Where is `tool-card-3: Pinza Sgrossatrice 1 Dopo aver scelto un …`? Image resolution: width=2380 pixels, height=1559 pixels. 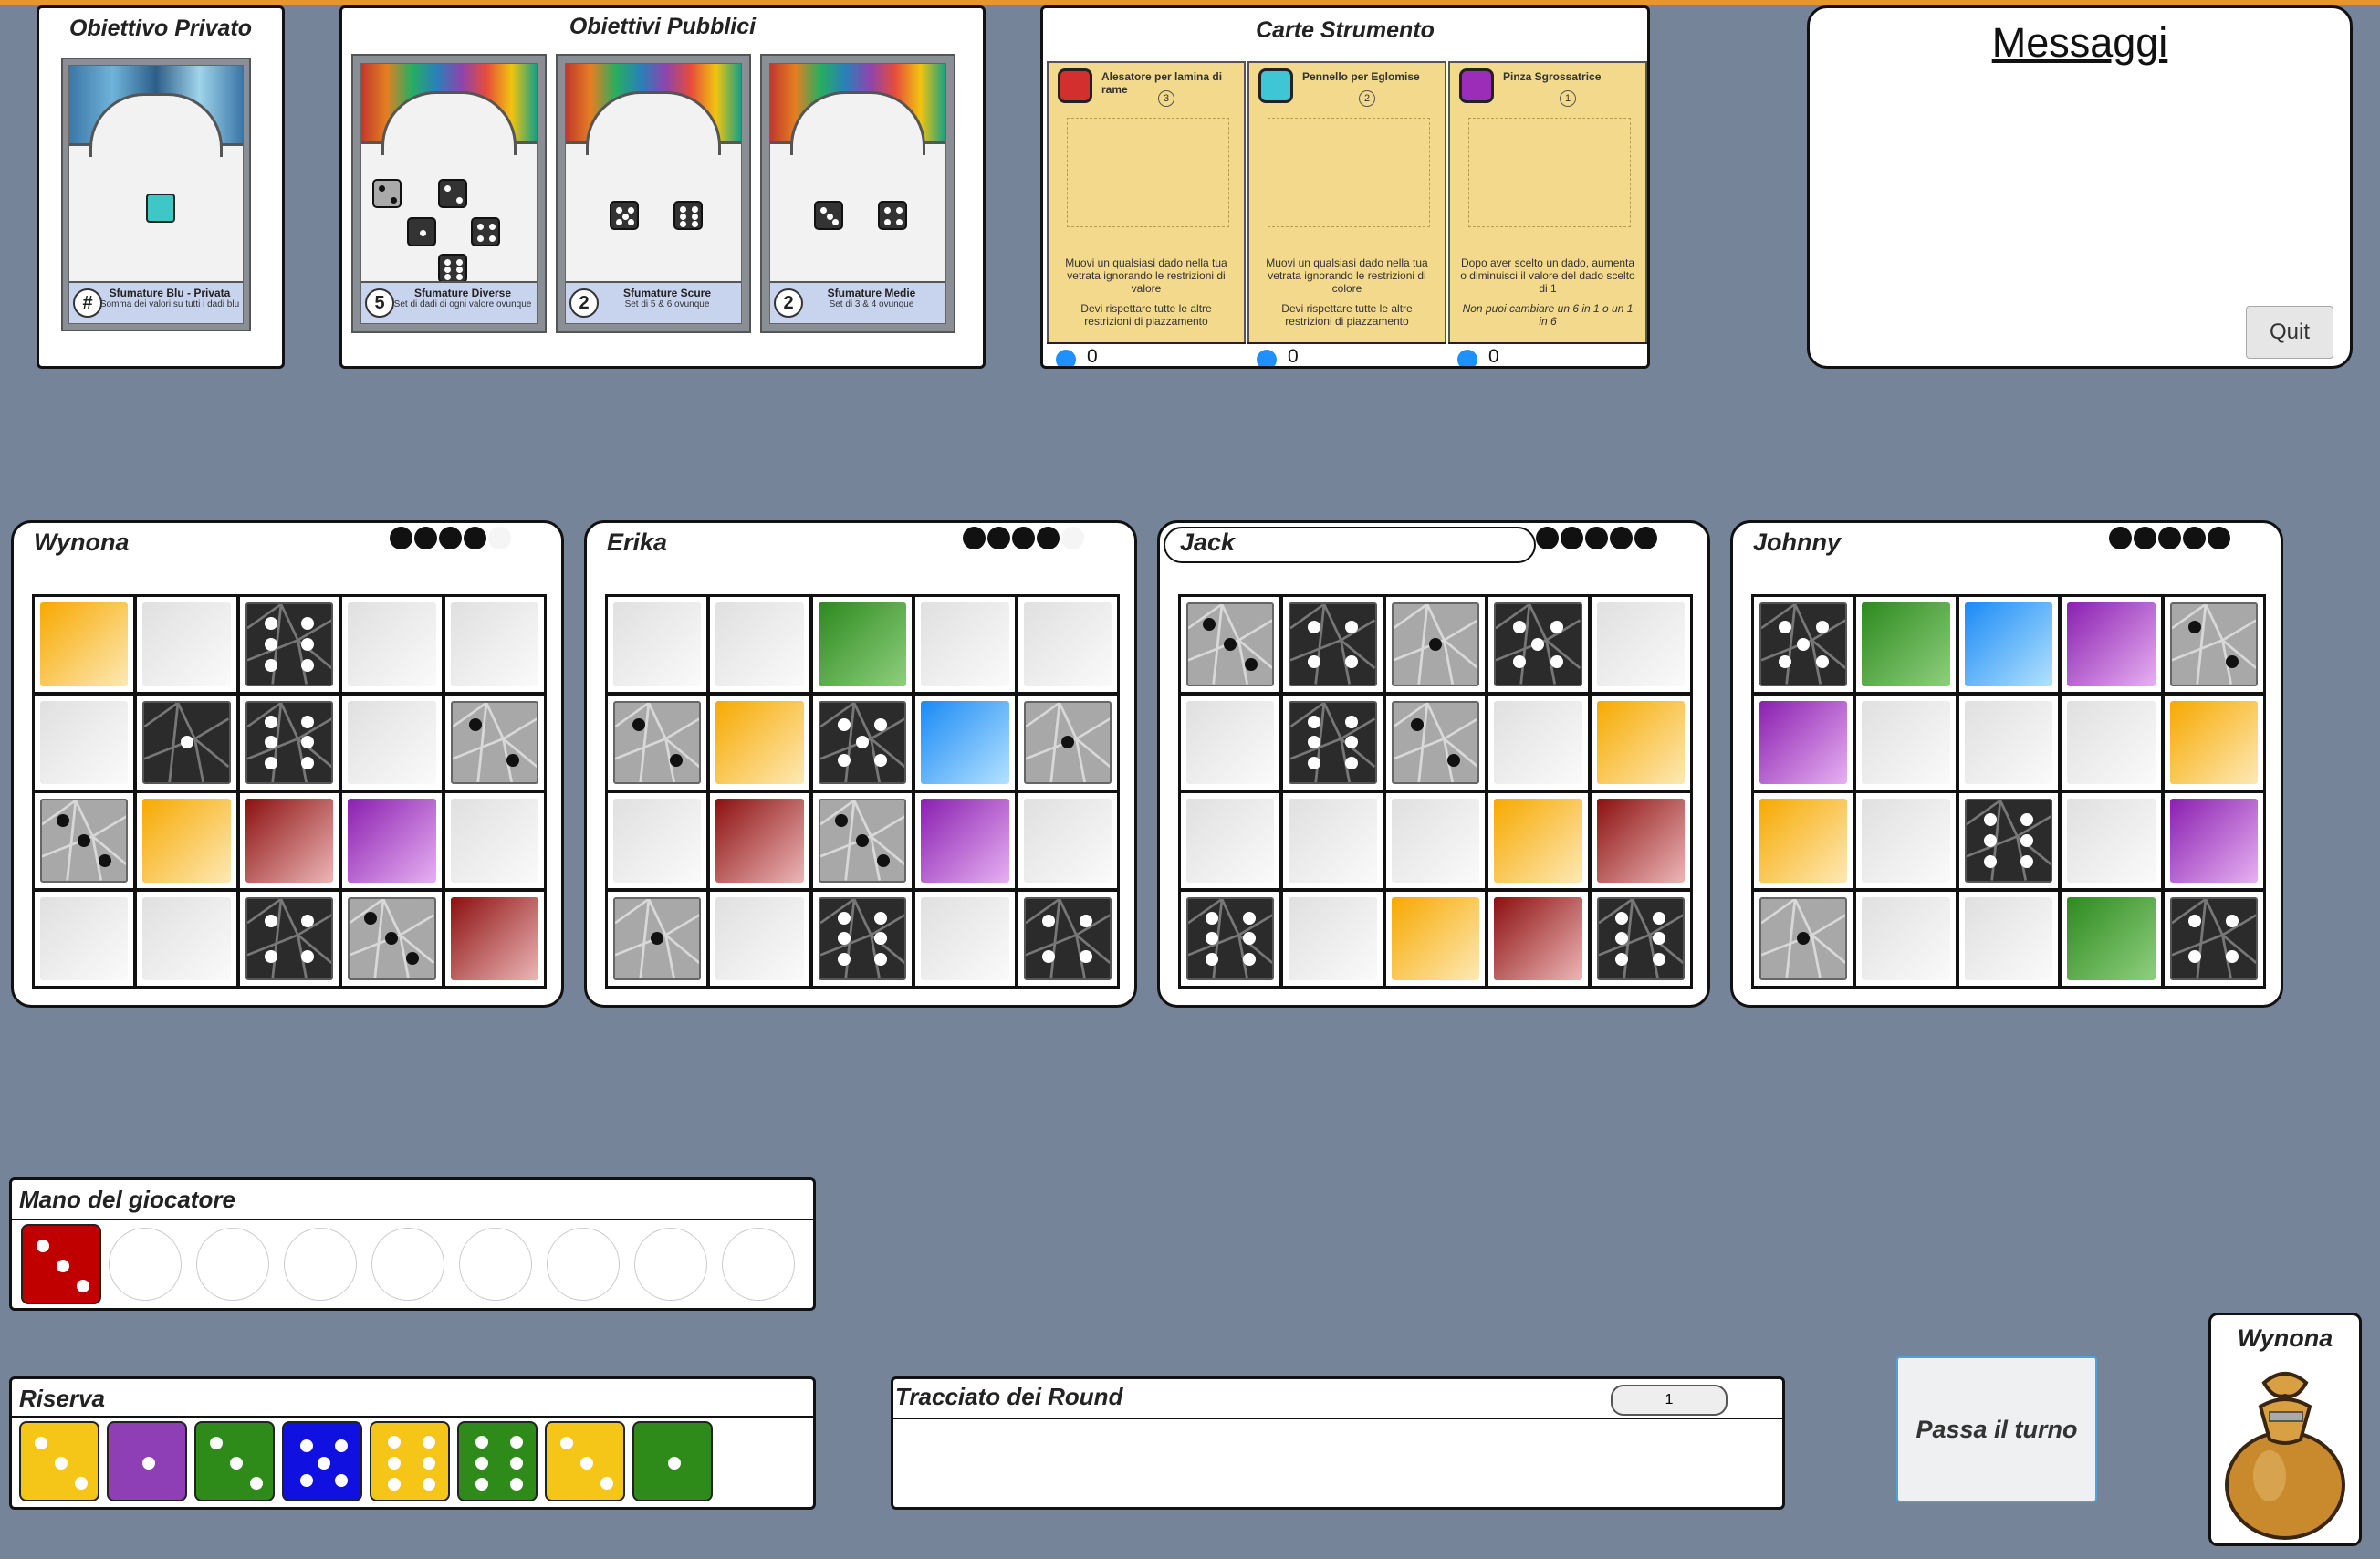
tool-card-3: Pinza Sgrossatrice 1 Dopo aver scelto un … is located at coordinates (1547, 202).